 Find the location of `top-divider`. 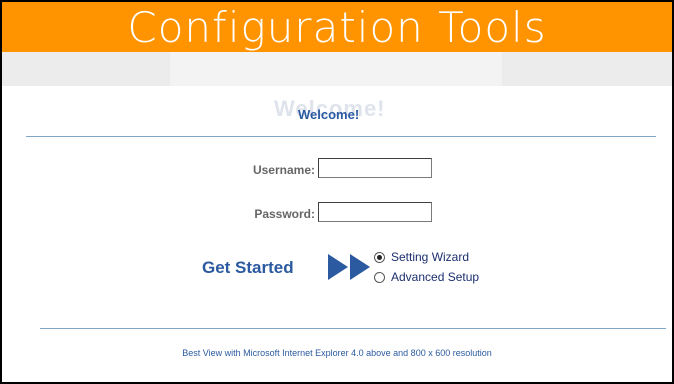

top-divider is located at coordinates (341, 136).